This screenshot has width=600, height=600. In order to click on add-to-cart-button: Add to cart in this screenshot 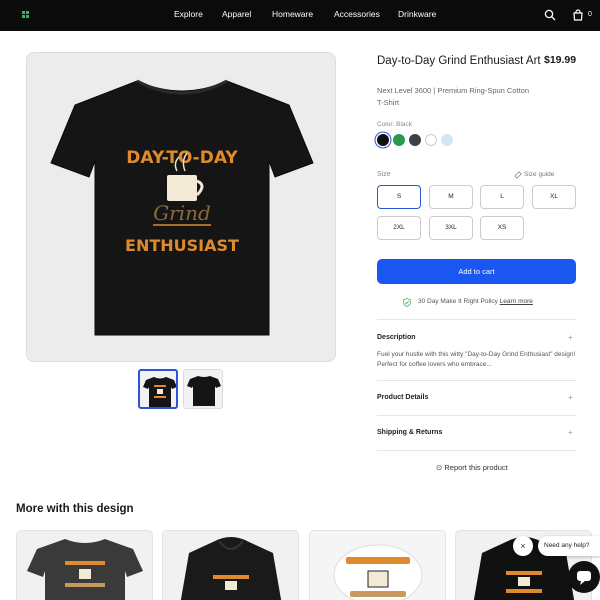, I will do `click(476, 271)`.